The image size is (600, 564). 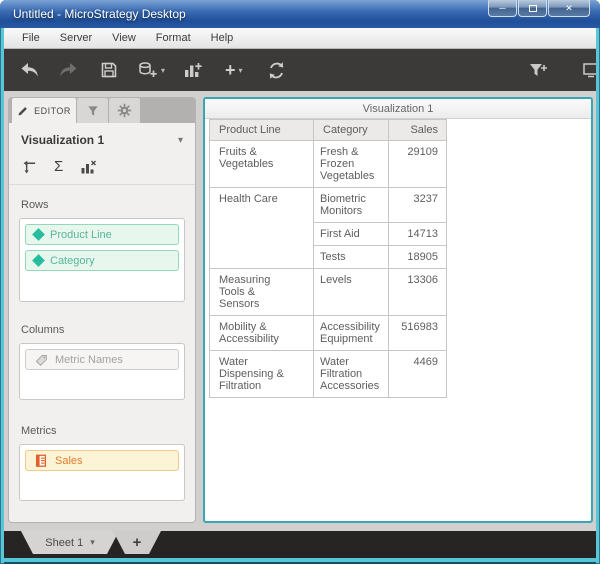 I want to click on panel-button, so click(x=589, y=70).